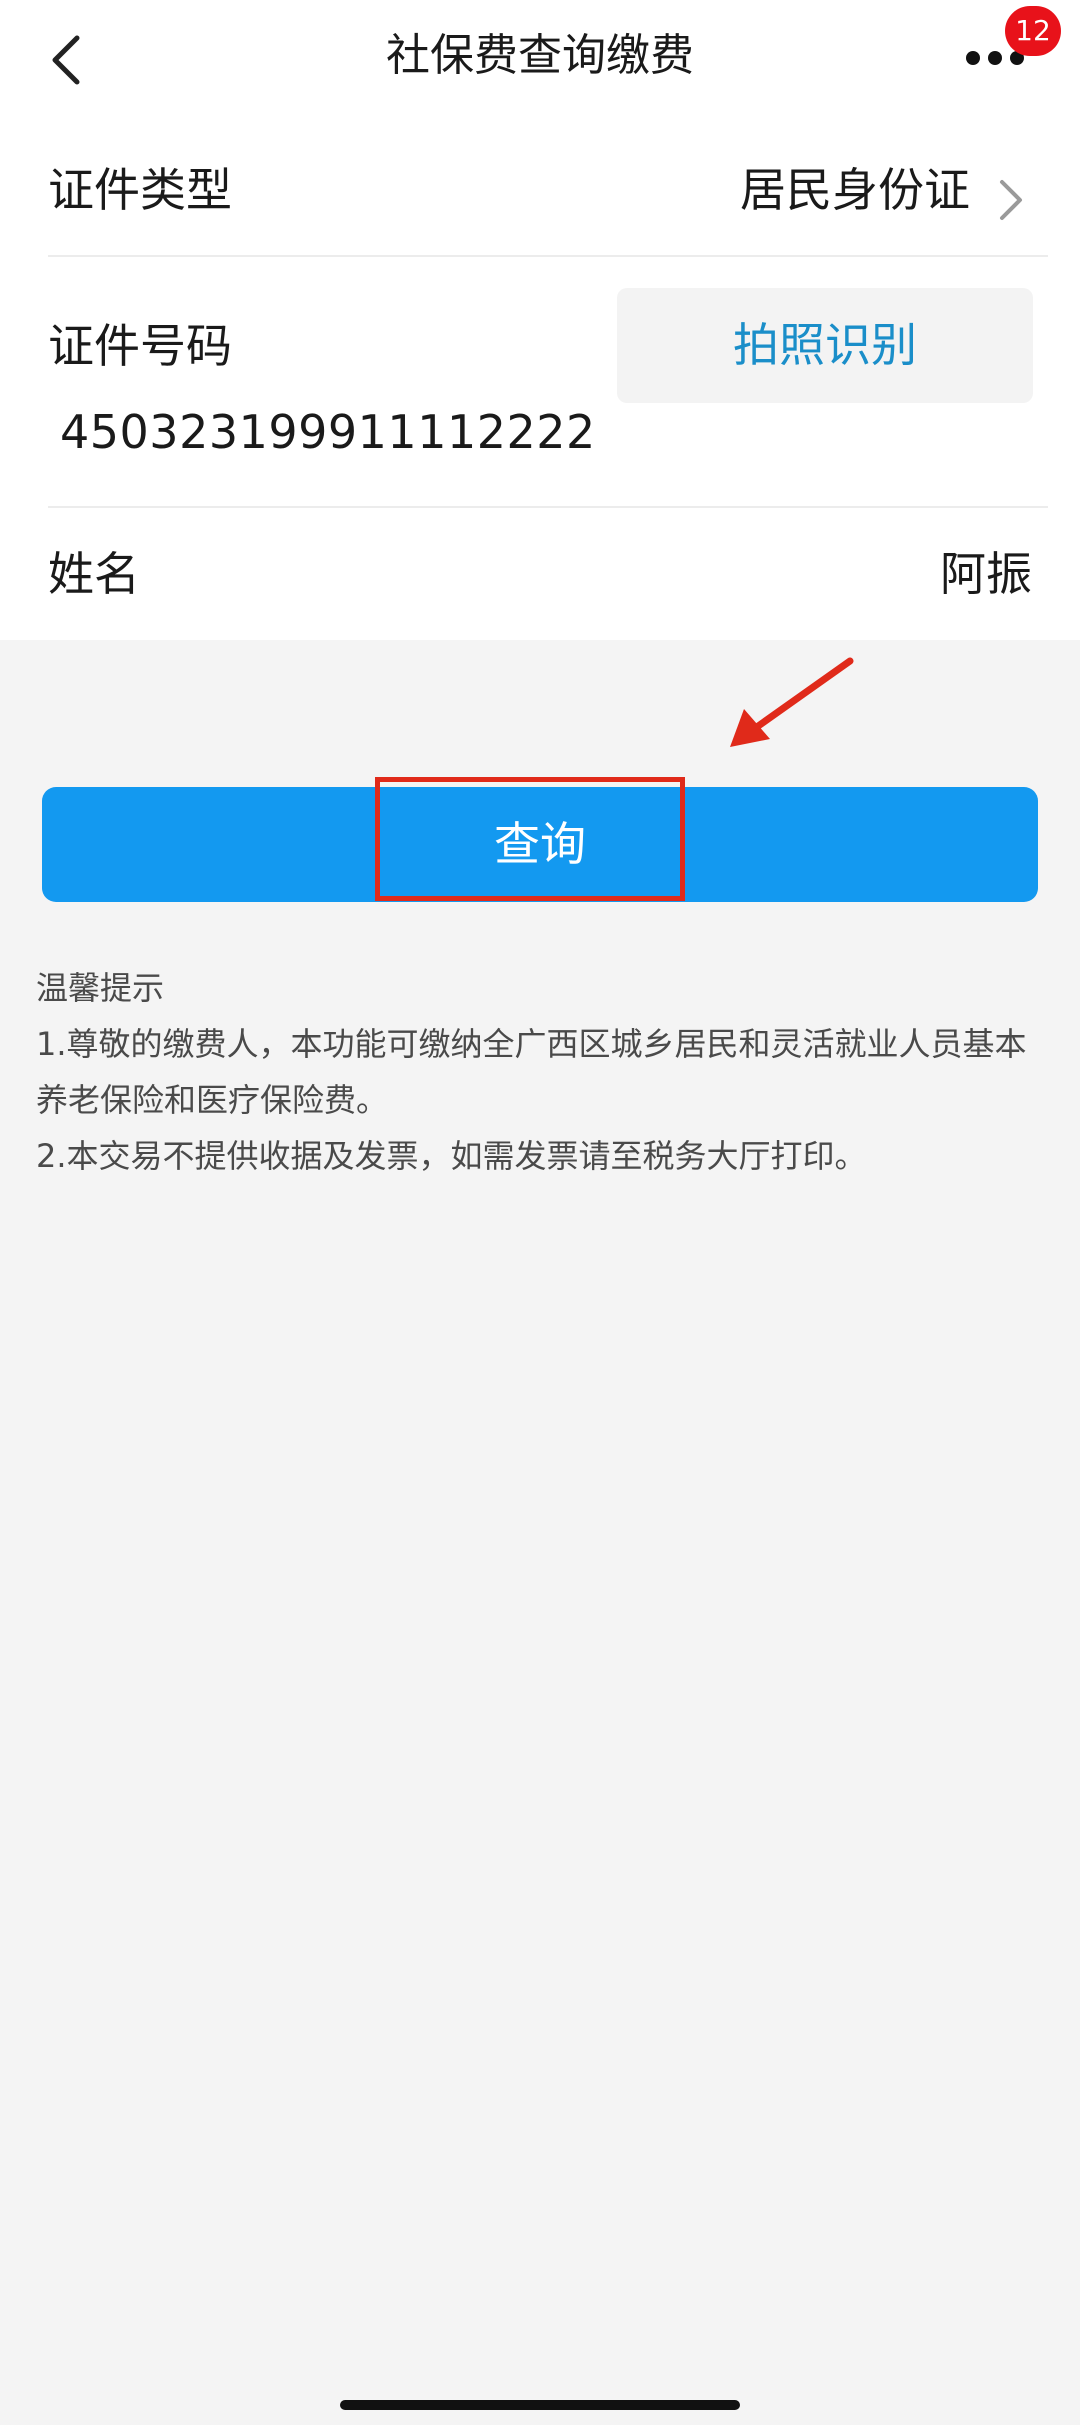 This screenshot has height=2425, width=1080. What do you see at coordinates (973, 58) in the screenshot?
I see `more-dots-icon` at bounding box center [973, 58].